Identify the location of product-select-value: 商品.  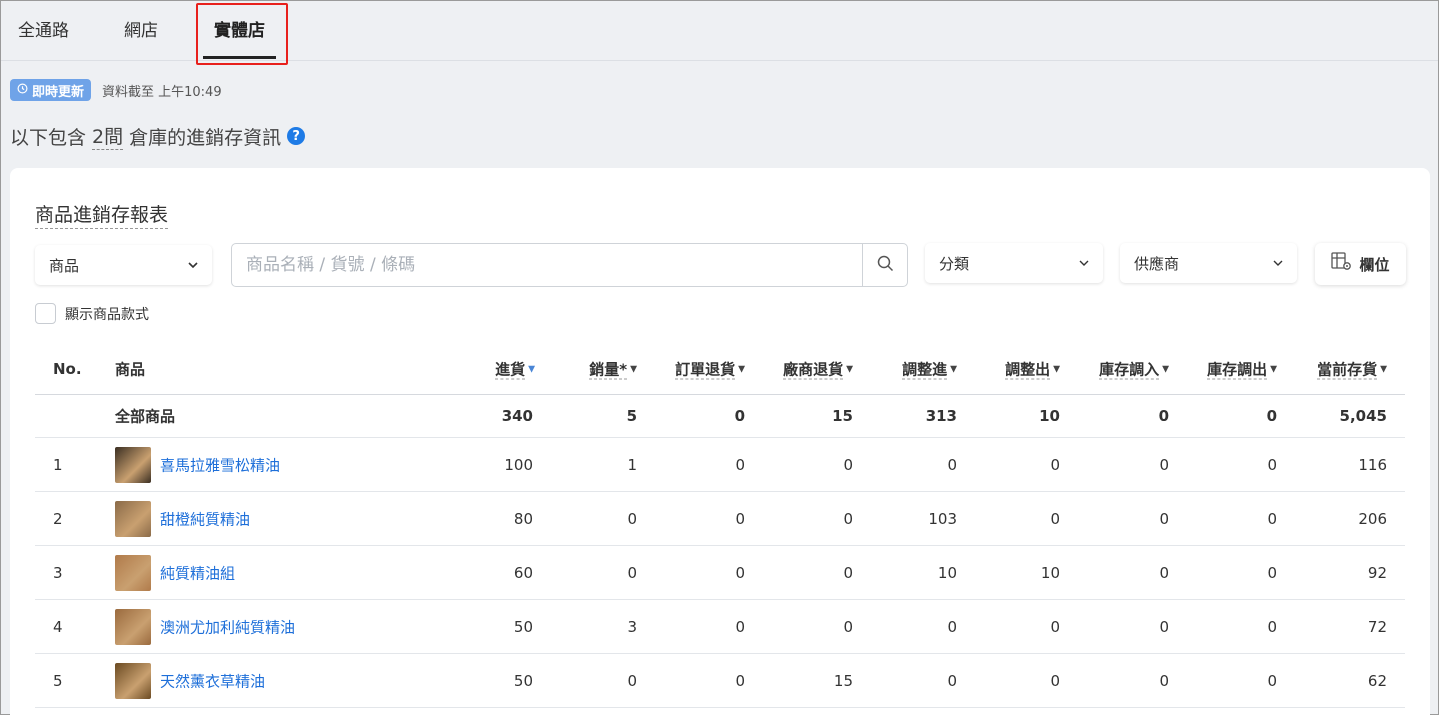
(64, 265).